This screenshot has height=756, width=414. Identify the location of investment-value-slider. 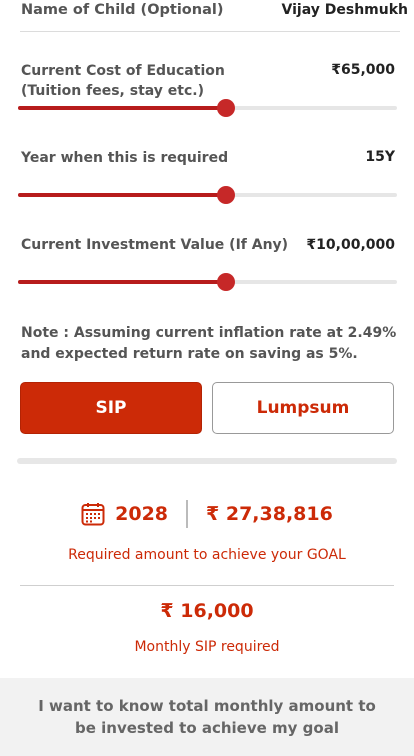
(207, 282).